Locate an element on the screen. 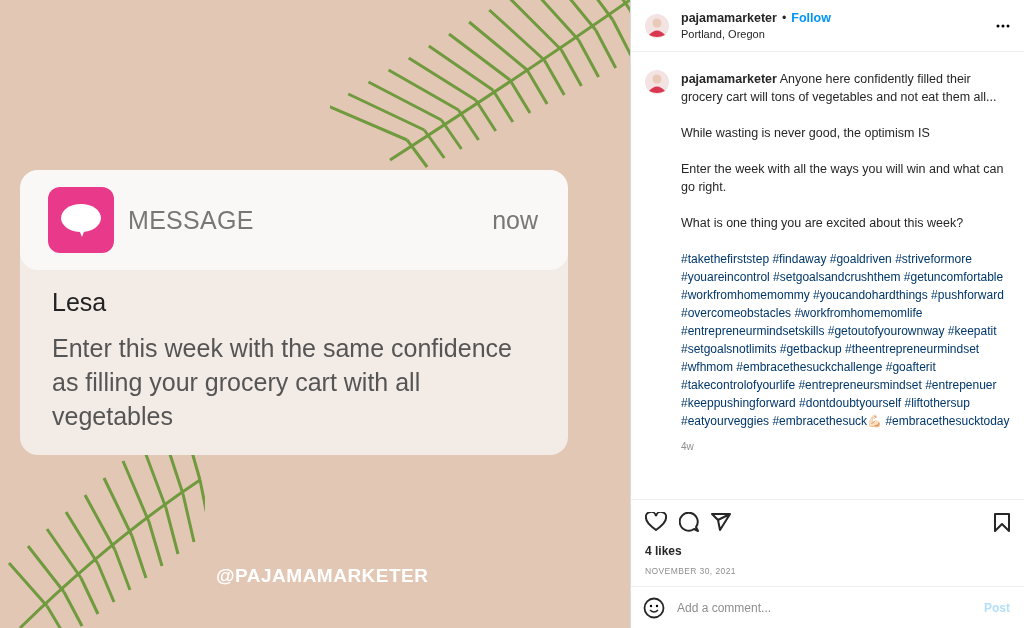  caption-paragraph: Enter the week with all the ways you will win and what can go right. is located at coordinates (843, 178).